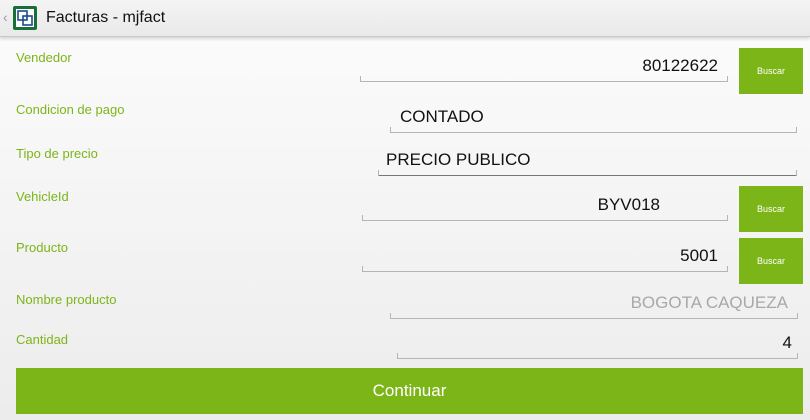 This screenshot has width=810, height=420. I want to click on tipo-precio-select: PRECIO PUBLICO, so click(587, 163).